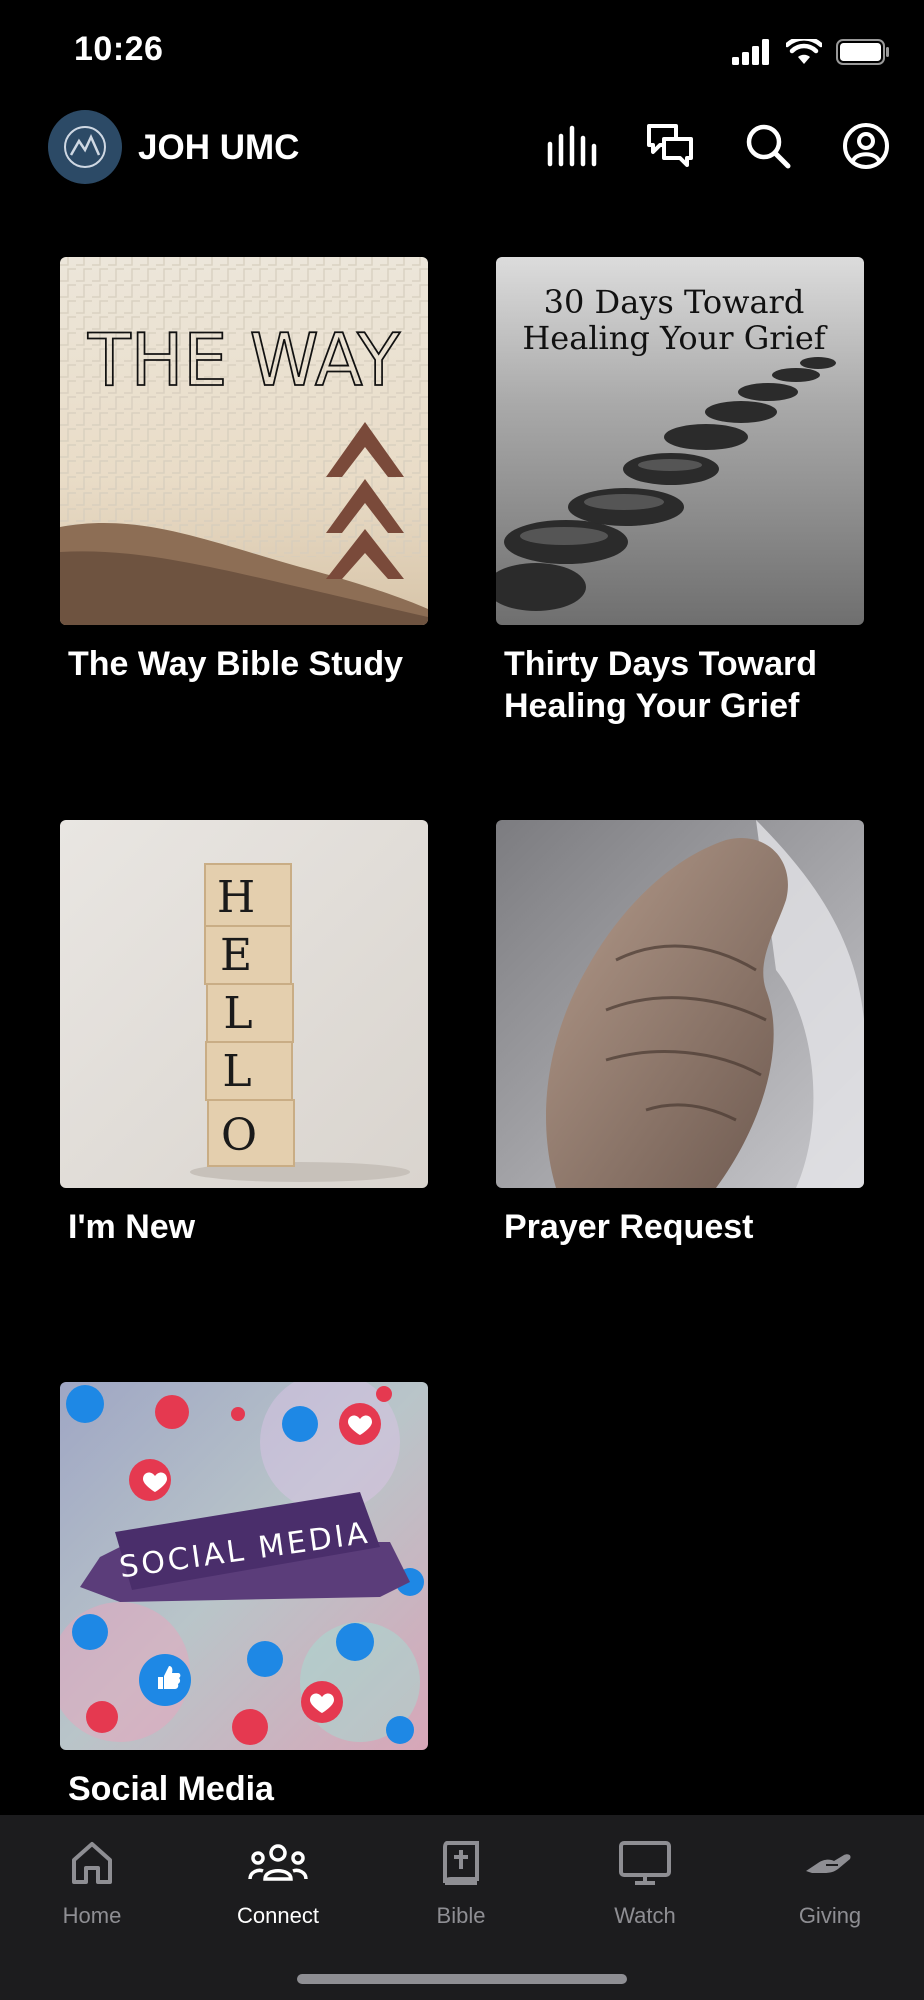 This screenshot has width=924, height=2000. Describe the element at coordinates (830, 1915) in the screenshot. I see `tab-giving-label: Giving` at that location.